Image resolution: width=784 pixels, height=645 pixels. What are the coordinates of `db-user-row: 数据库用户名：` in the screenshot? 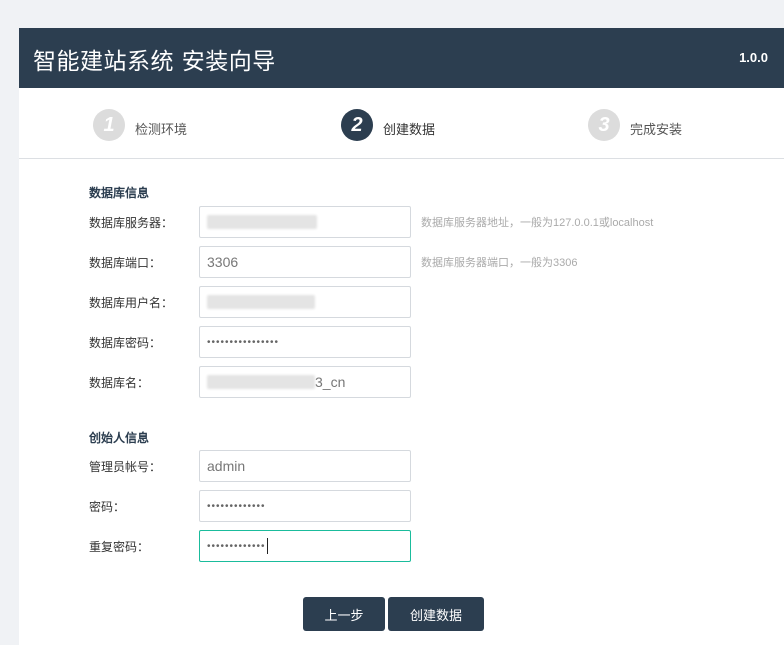 It's located at (250, 302).